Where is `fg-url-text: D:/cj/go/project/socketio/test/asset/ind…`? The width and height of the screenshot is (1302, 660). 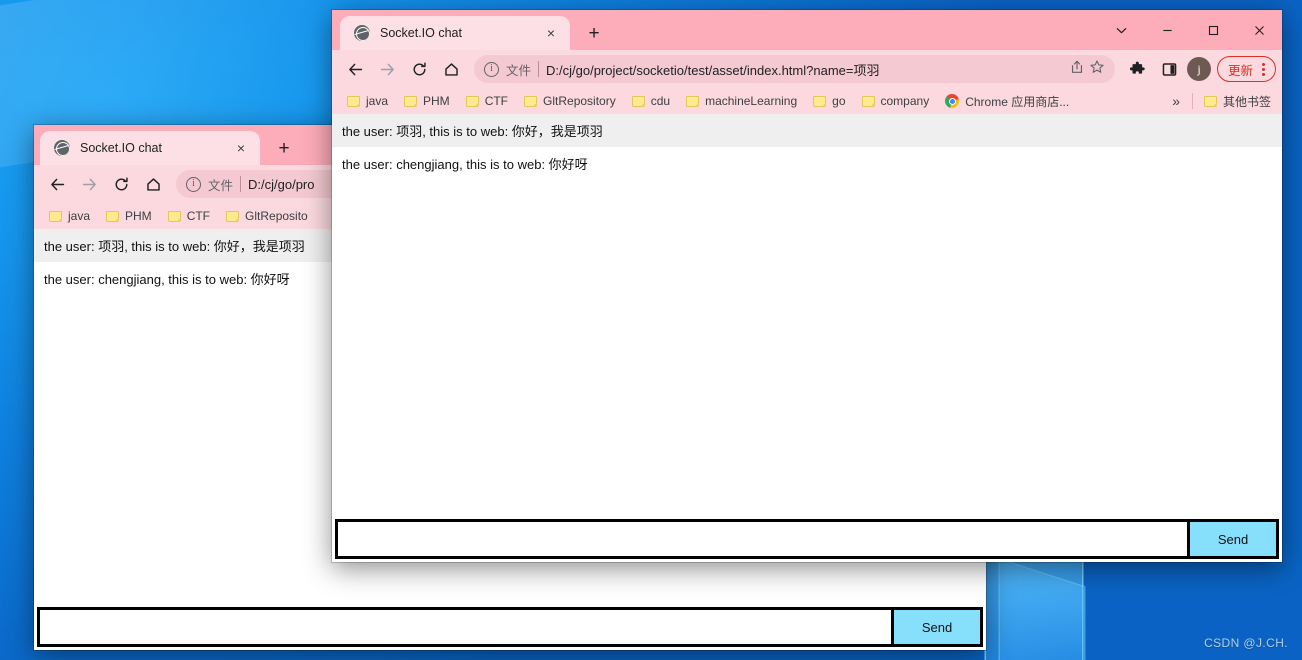 fg-url-text: D:/cj/go/project/socketio/test/asset/ind… is located at coordinates (713, 70).